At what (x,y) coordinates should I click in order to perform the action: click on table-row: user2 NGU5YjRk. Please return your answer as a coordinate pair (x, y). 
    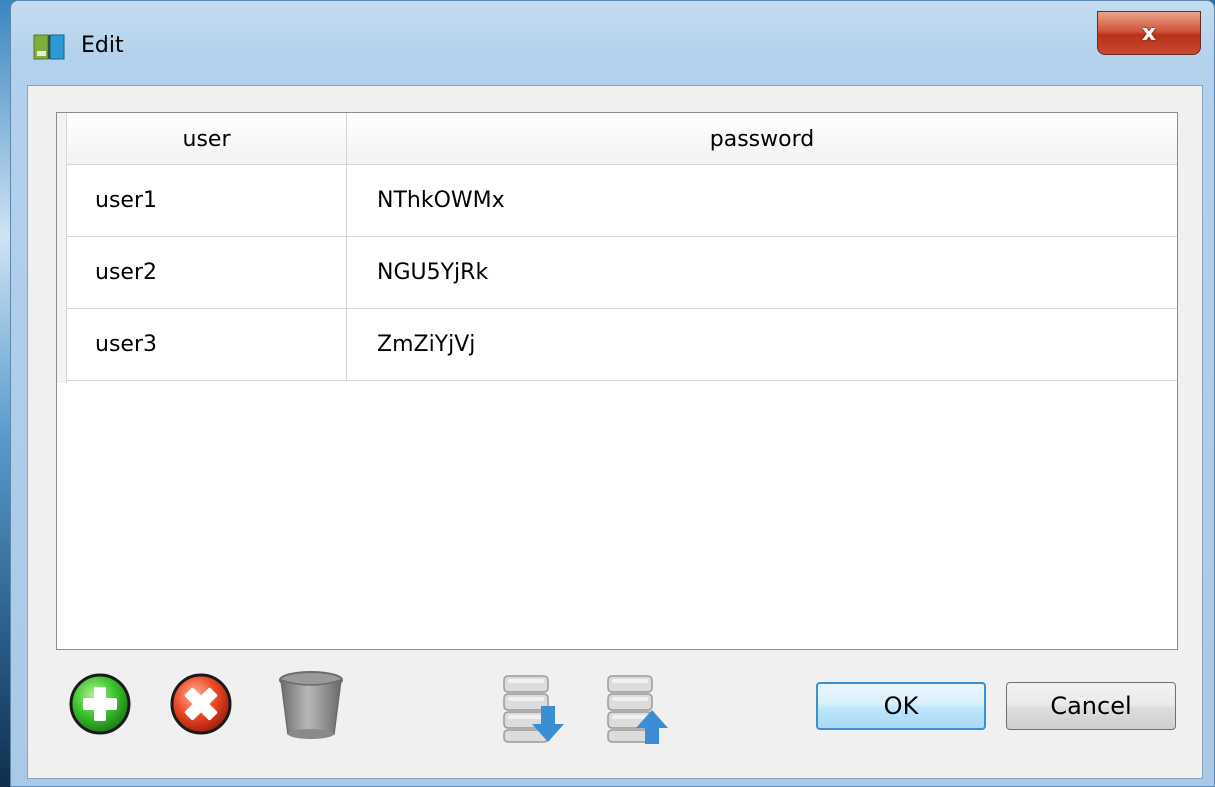
    Looking at the image, I should click on (622, 273).